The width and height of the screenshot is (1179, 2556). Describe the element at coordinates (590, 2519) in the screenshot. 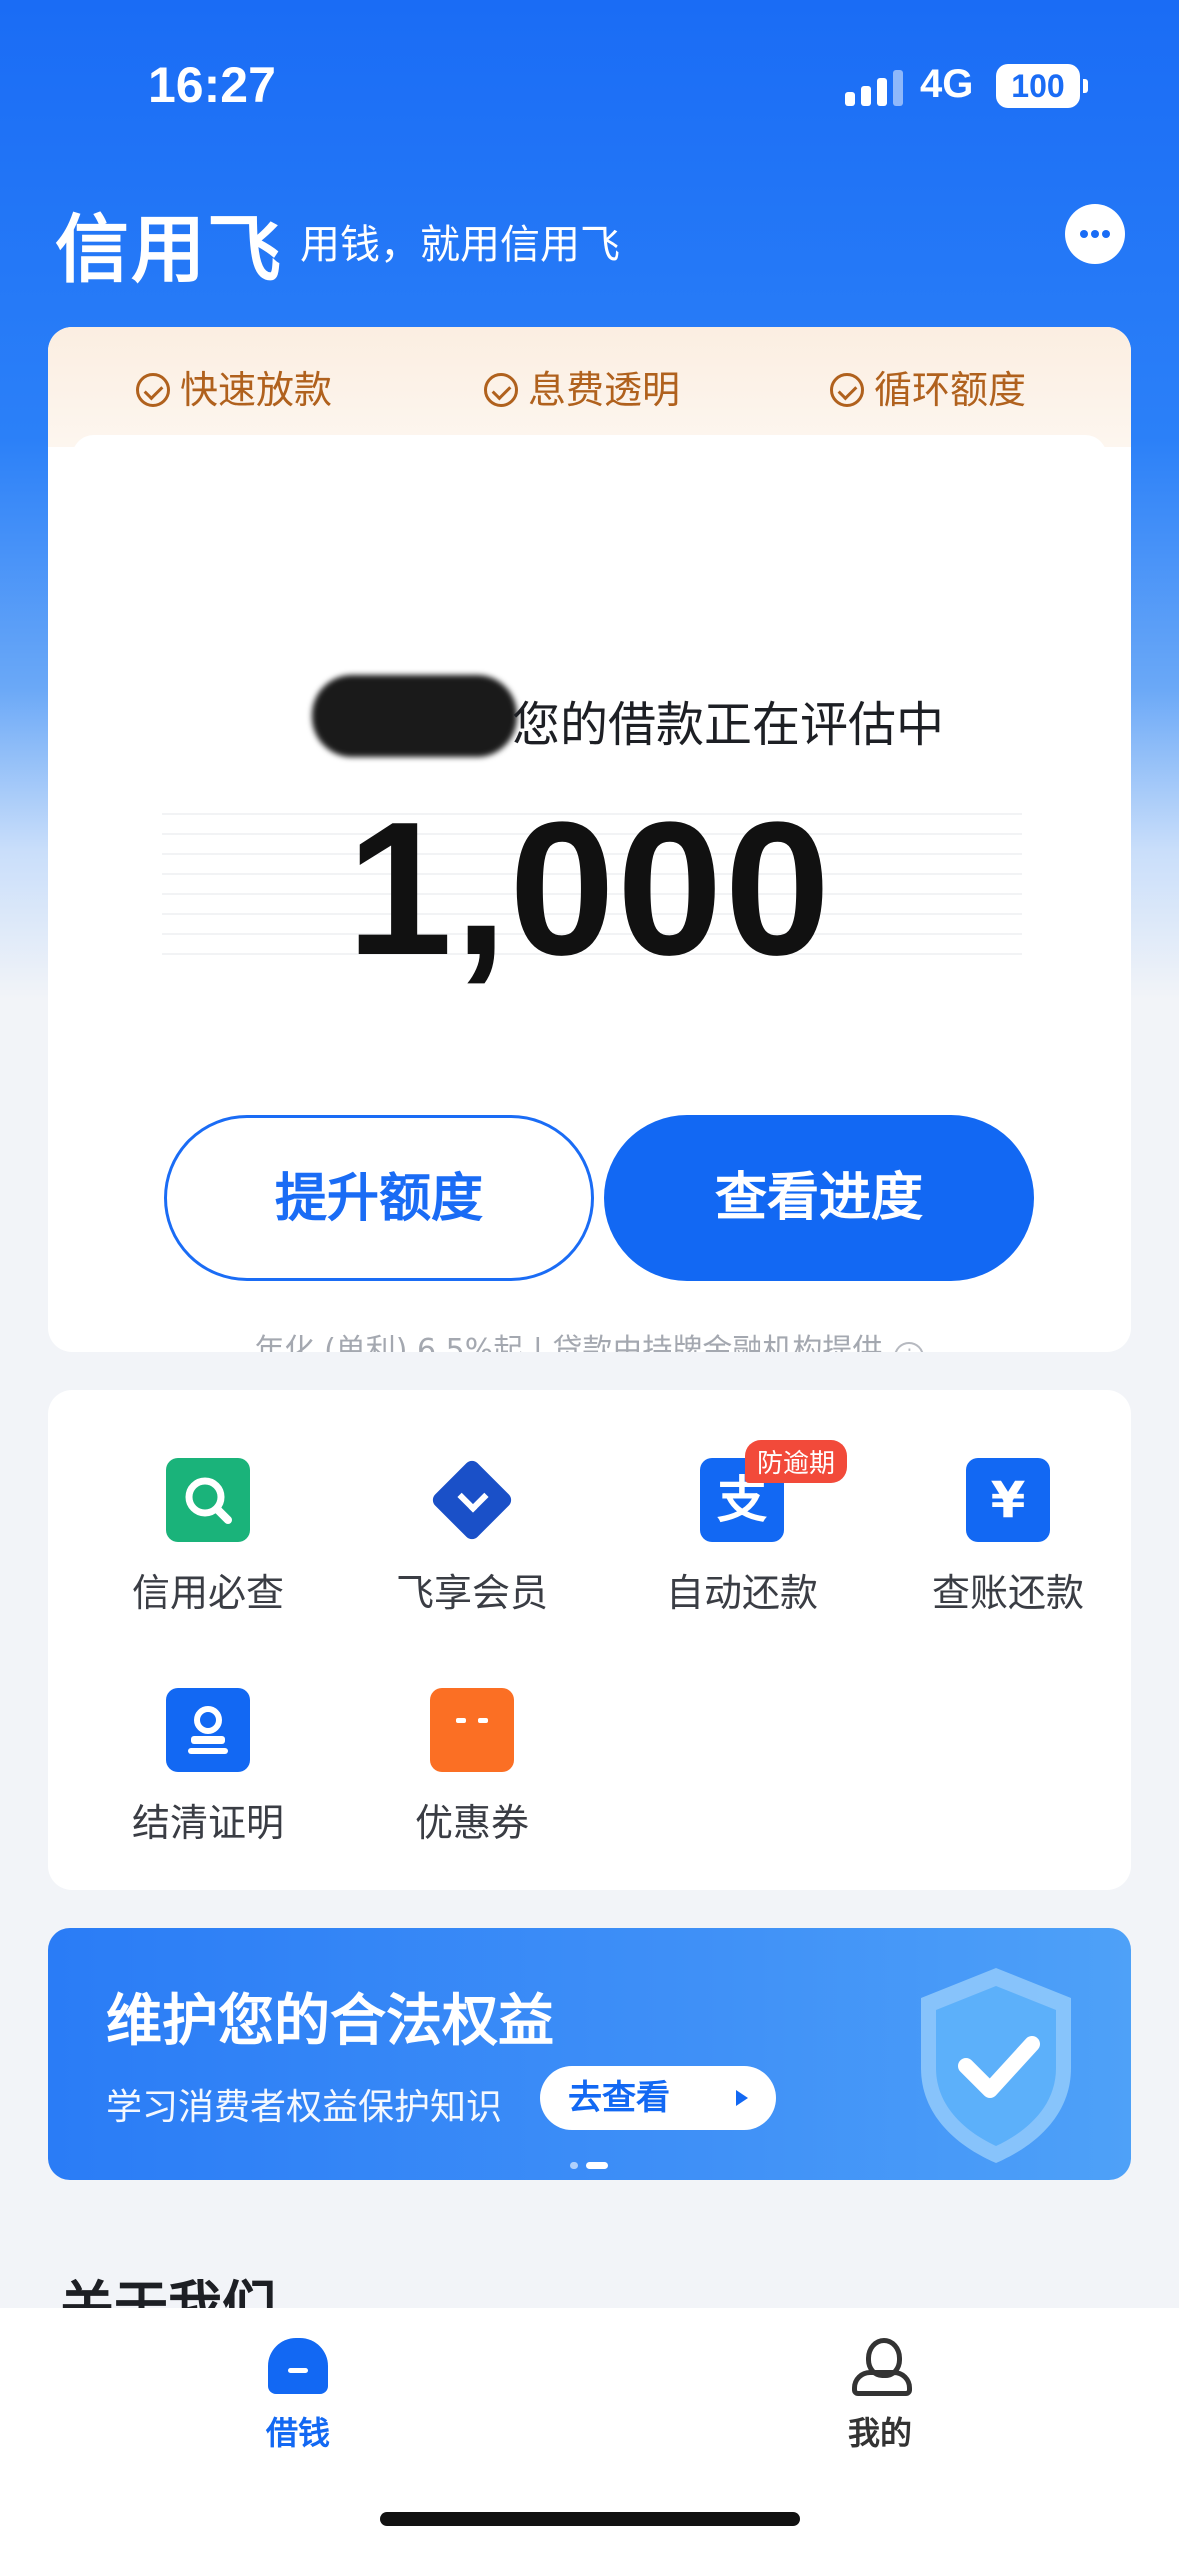

I see `home-indicator` at that location.